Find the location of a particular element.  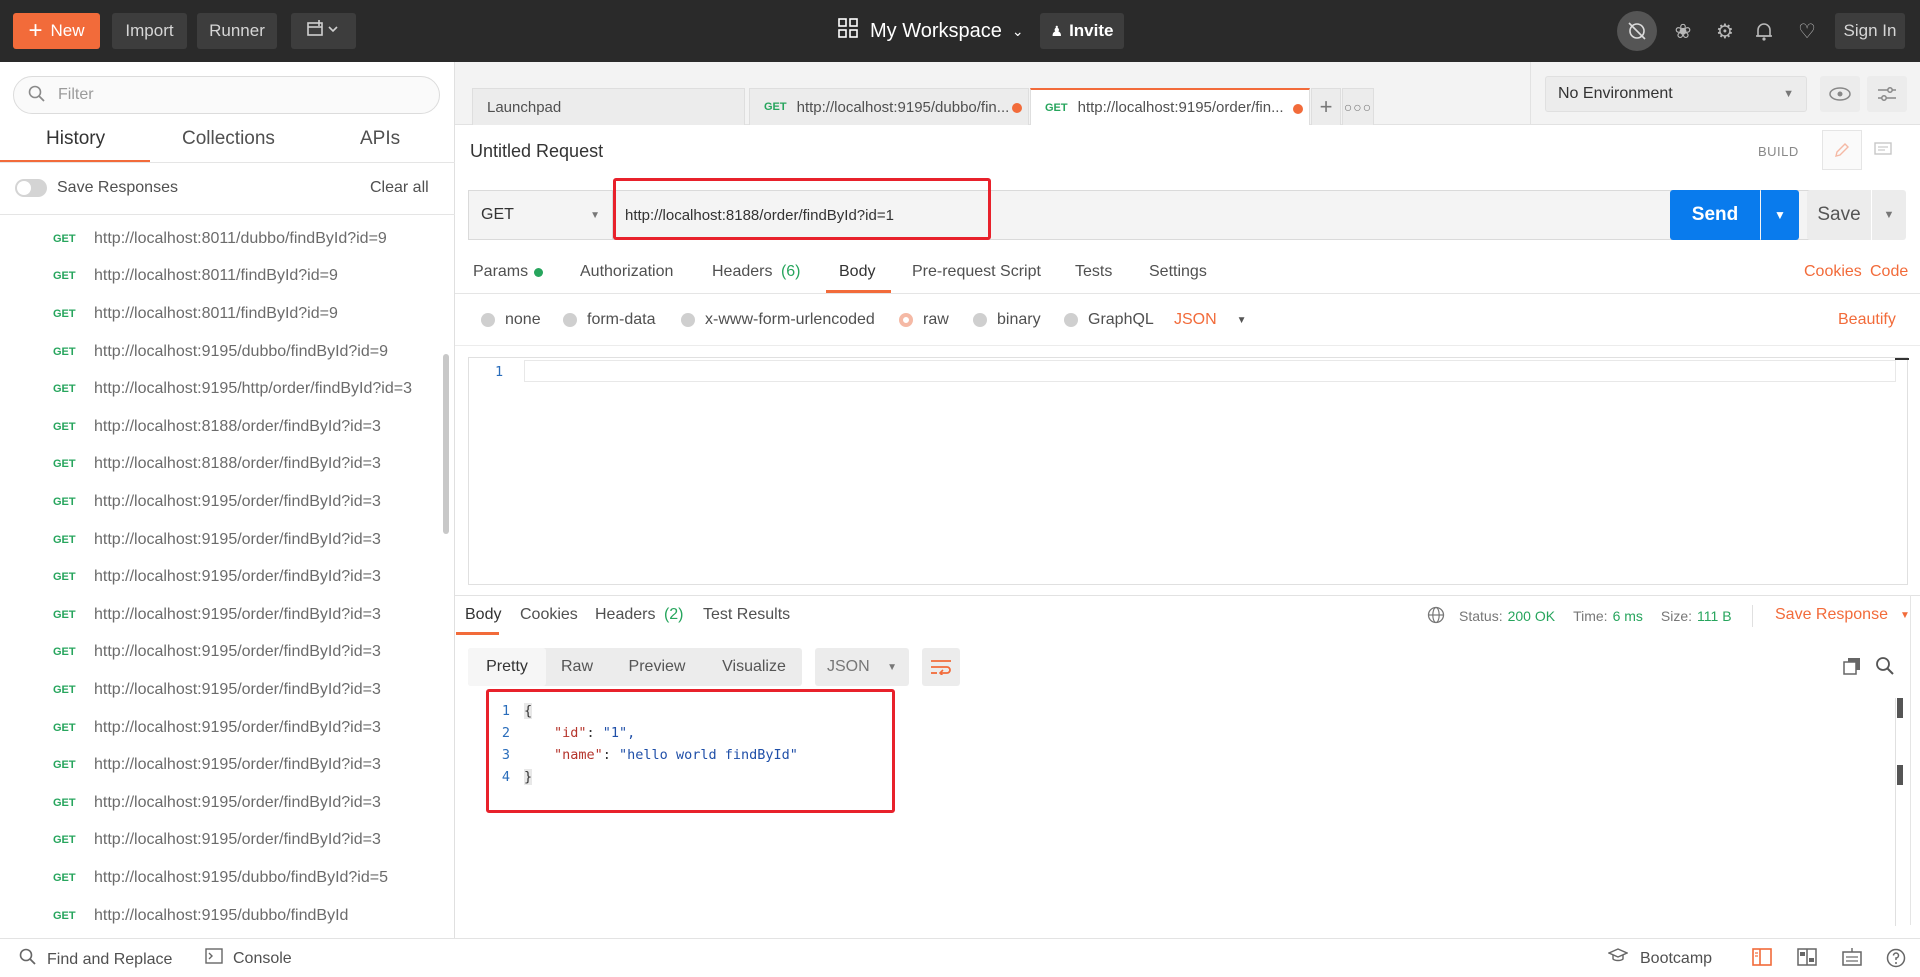

heart-icon: ♡ is located at coordinates (1807, 31).